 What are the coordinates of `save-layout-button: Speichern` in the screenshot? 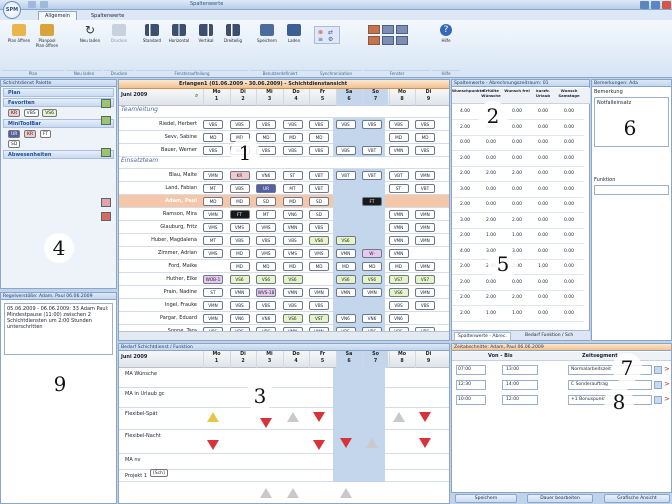 It's located at (267, 33).